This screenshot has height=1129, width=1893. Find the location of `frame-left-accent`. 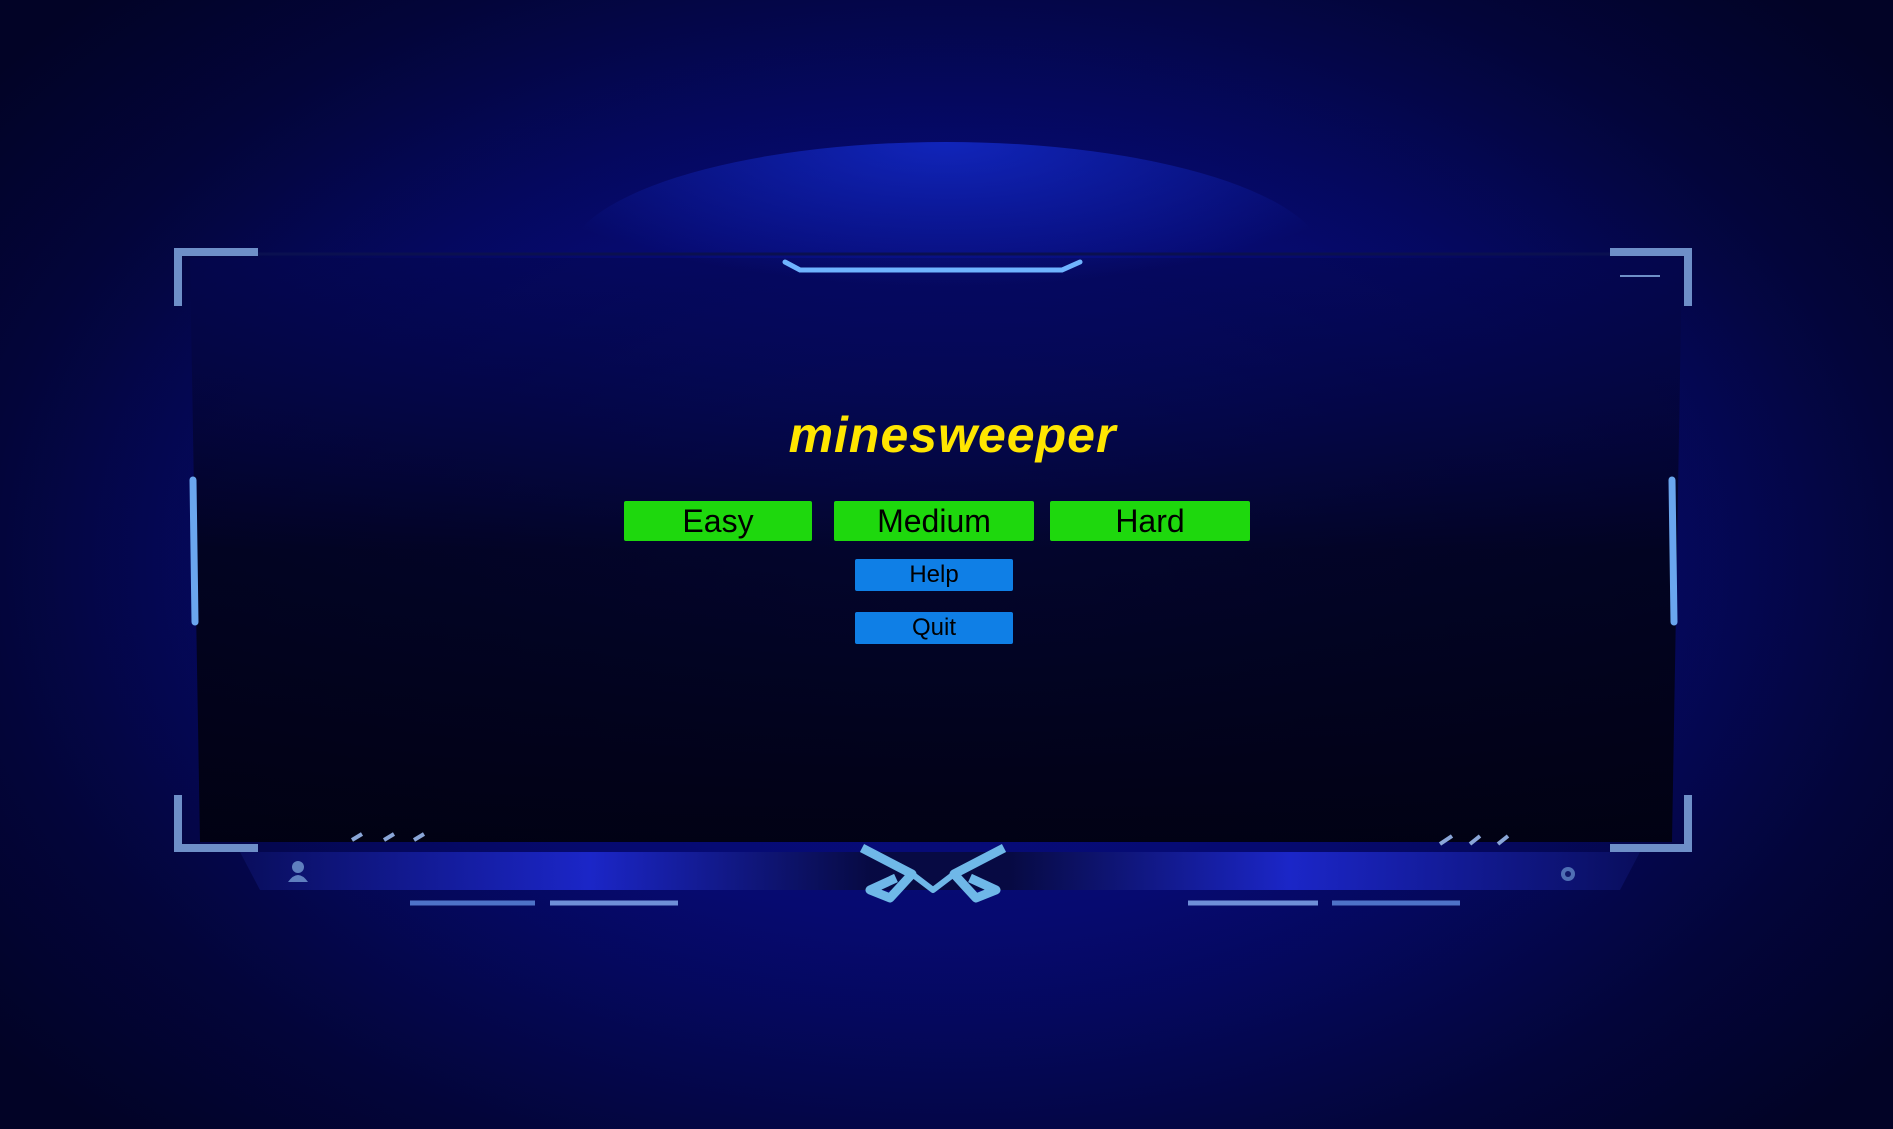

frame-left-accent is located at coordinates (194, 551).